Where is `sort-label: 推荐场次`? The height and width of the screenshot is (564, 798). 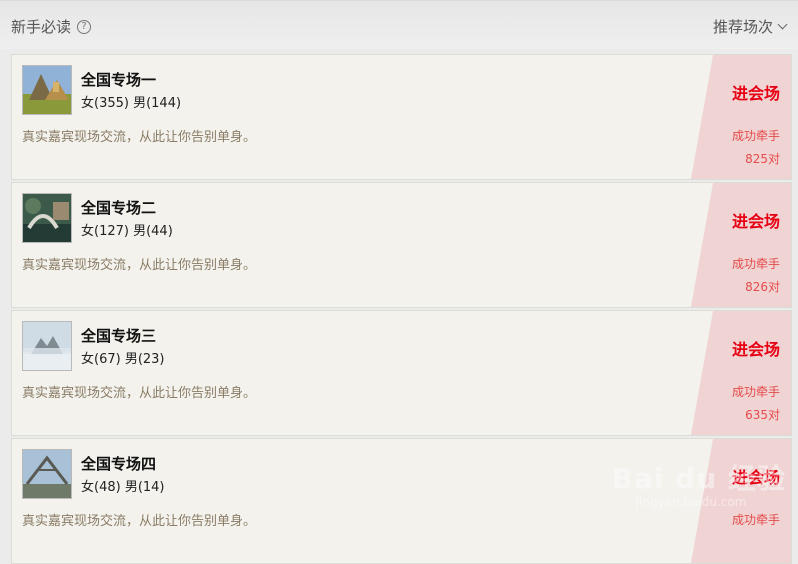 sort-label: 推荐场次 is located at coordinates (742, 27).